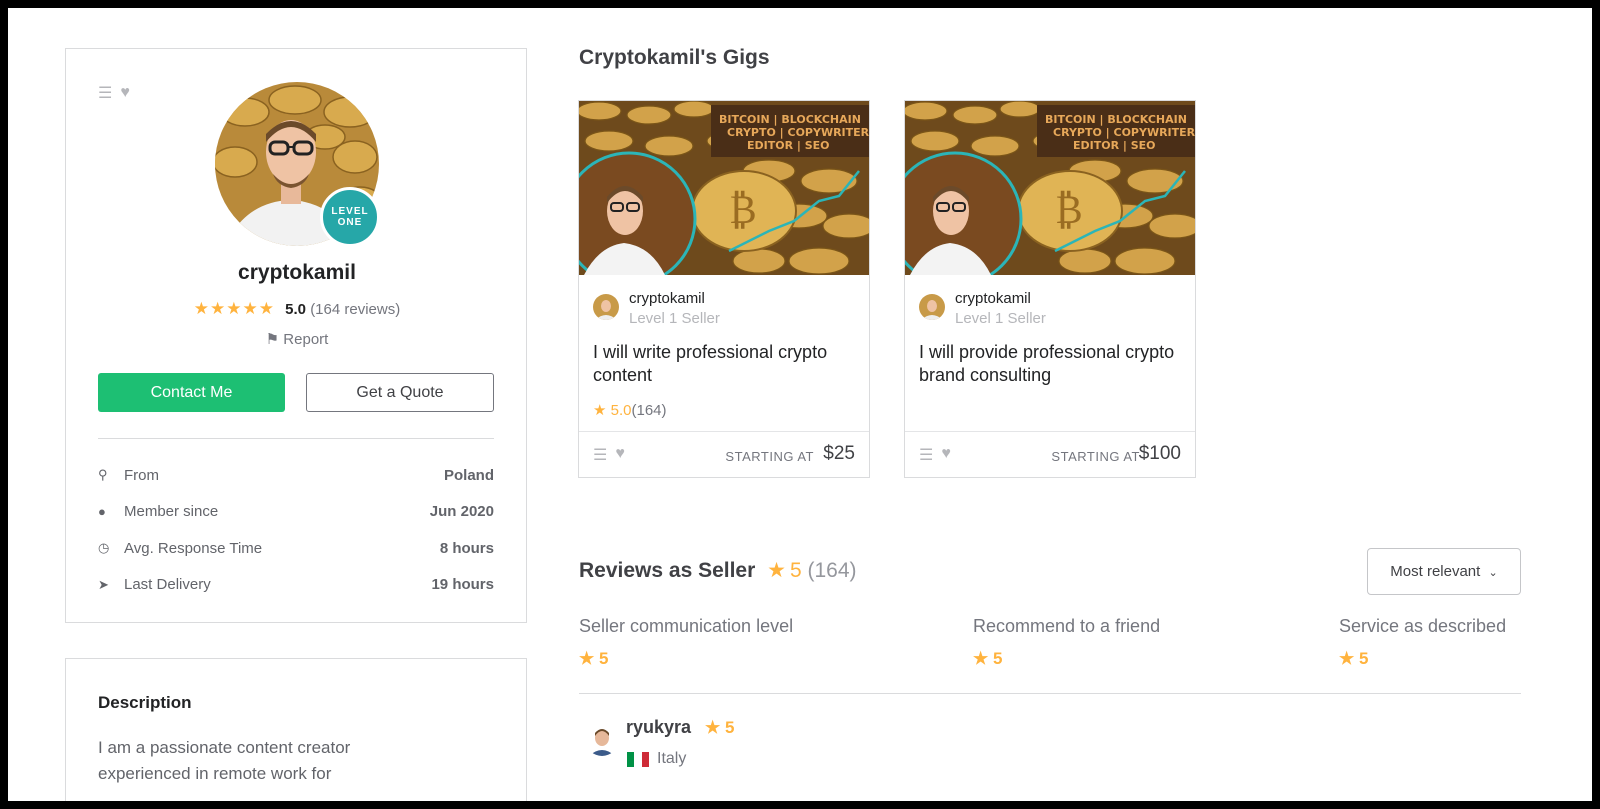  What do you see at coordinates (191, 392) in the screenshot?
I see `contact-me-button: Contact Me` at bounding box center [191, 392].